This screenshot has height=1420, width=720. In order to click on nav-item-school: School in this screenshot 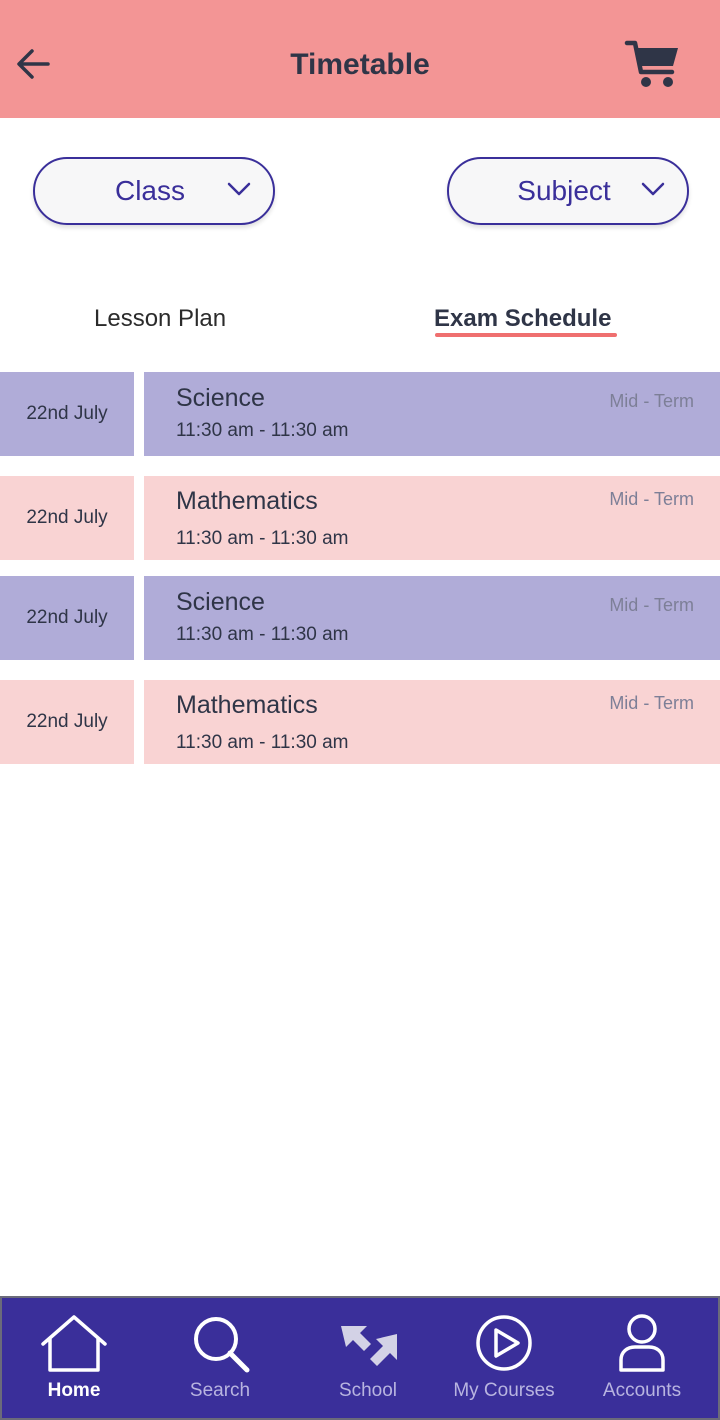, I will do `click(368, 1358)`.